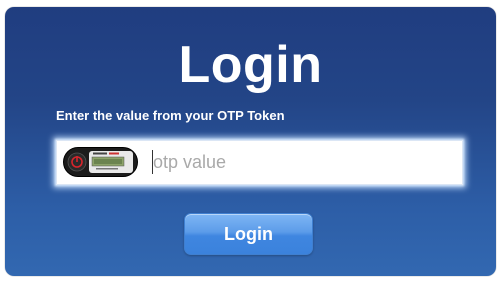 Image resolution: width=503 pixels, height=282 pixels. What do you see at coordinates (100, 162) in the screenshot?
I see `otp-token-icon` at bounding box center [100, 162].